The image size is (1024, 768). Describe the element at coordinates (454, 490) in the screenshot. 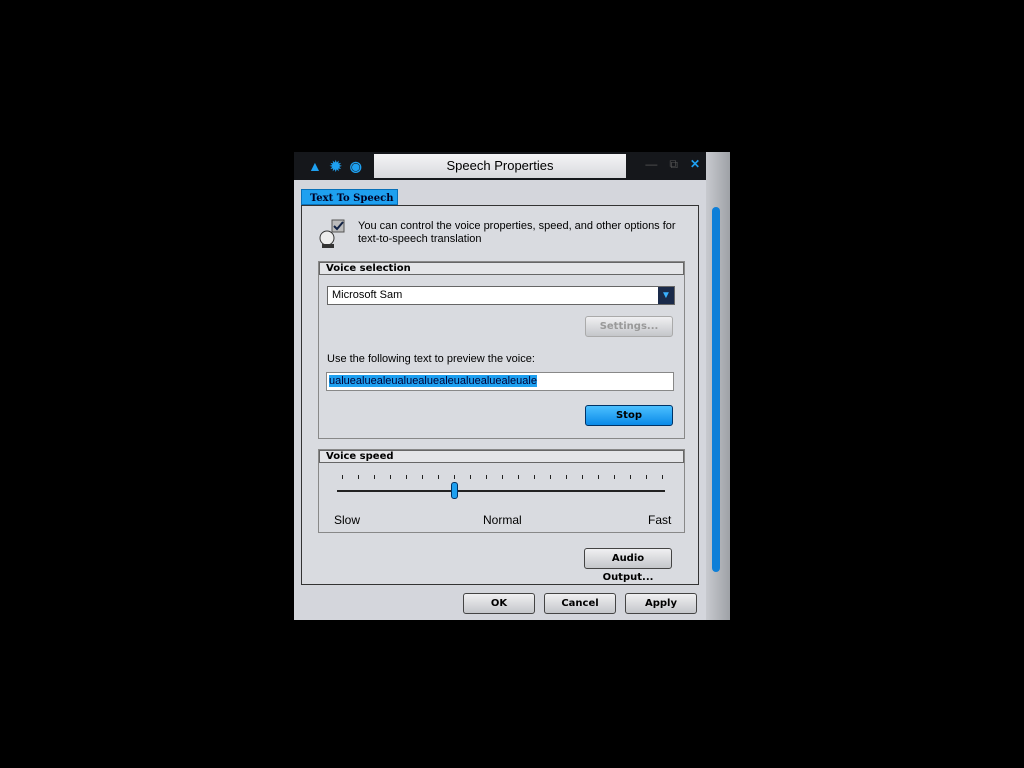

I see `speed-slider-thumb` at that location.